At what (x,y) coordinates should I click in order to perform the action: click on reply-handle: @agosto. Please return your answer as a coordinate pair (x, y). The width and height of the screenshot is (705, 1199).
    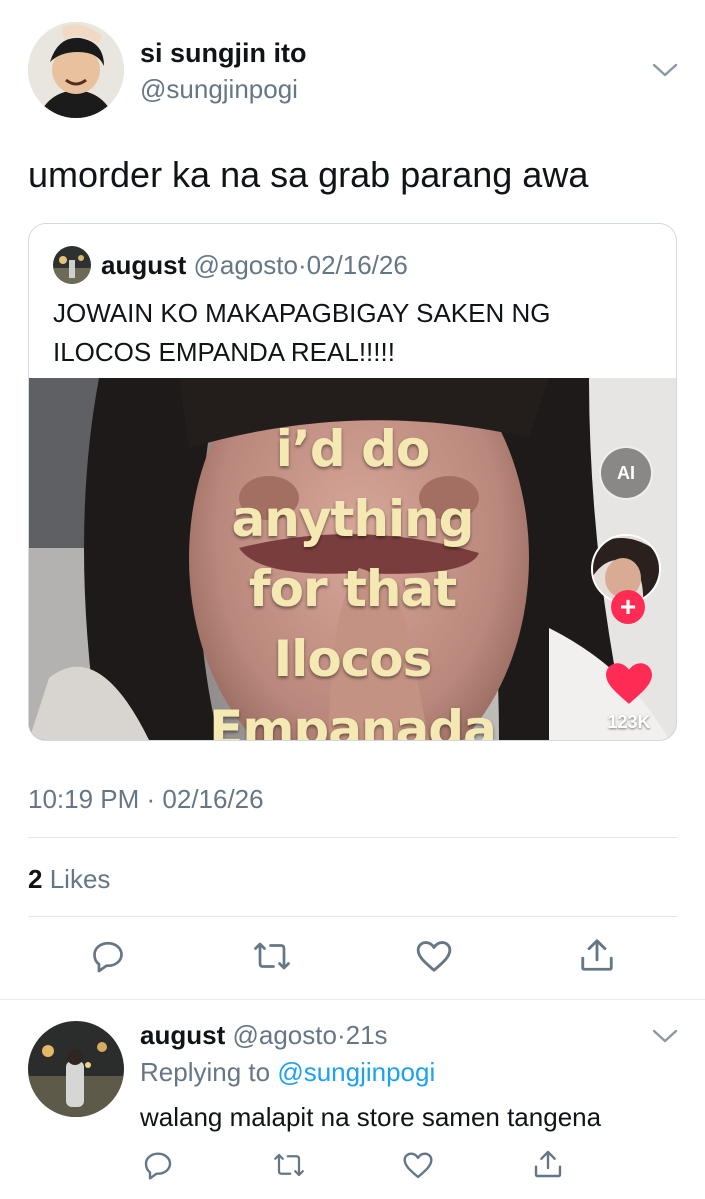
    Looking at the image, I should click on (284, 1035).